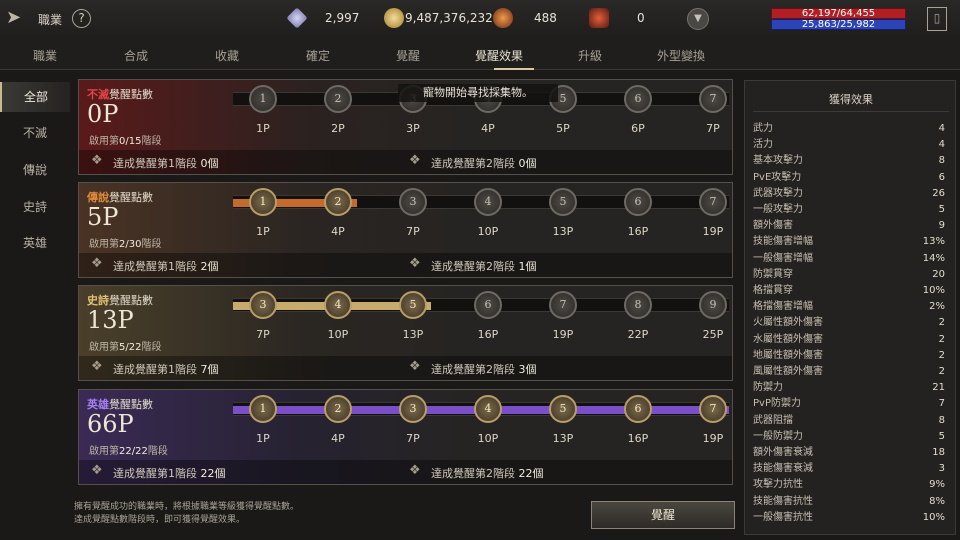 The height and width of the screenshot is (540, 960). Describe the element at coordinates (35, 243) in the screenshot. I see `filter-hero: 英雄` at that location.